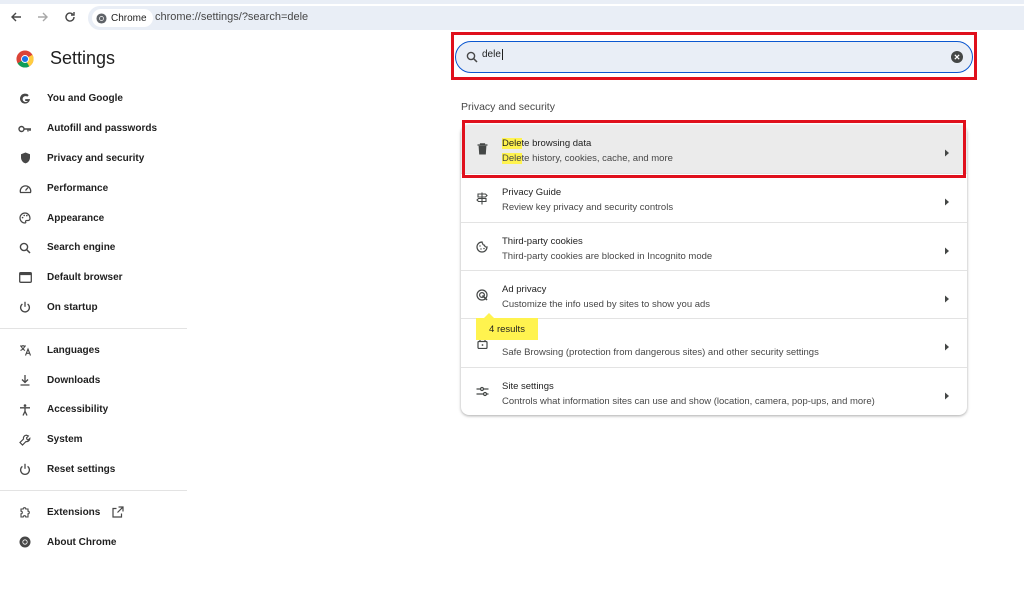 This screenshot has height=616, width=1024. What do you see at coordinates (65, 440) in the screenshot?
I see `sidebar-item-label: System` at bounding box center [65, 440].